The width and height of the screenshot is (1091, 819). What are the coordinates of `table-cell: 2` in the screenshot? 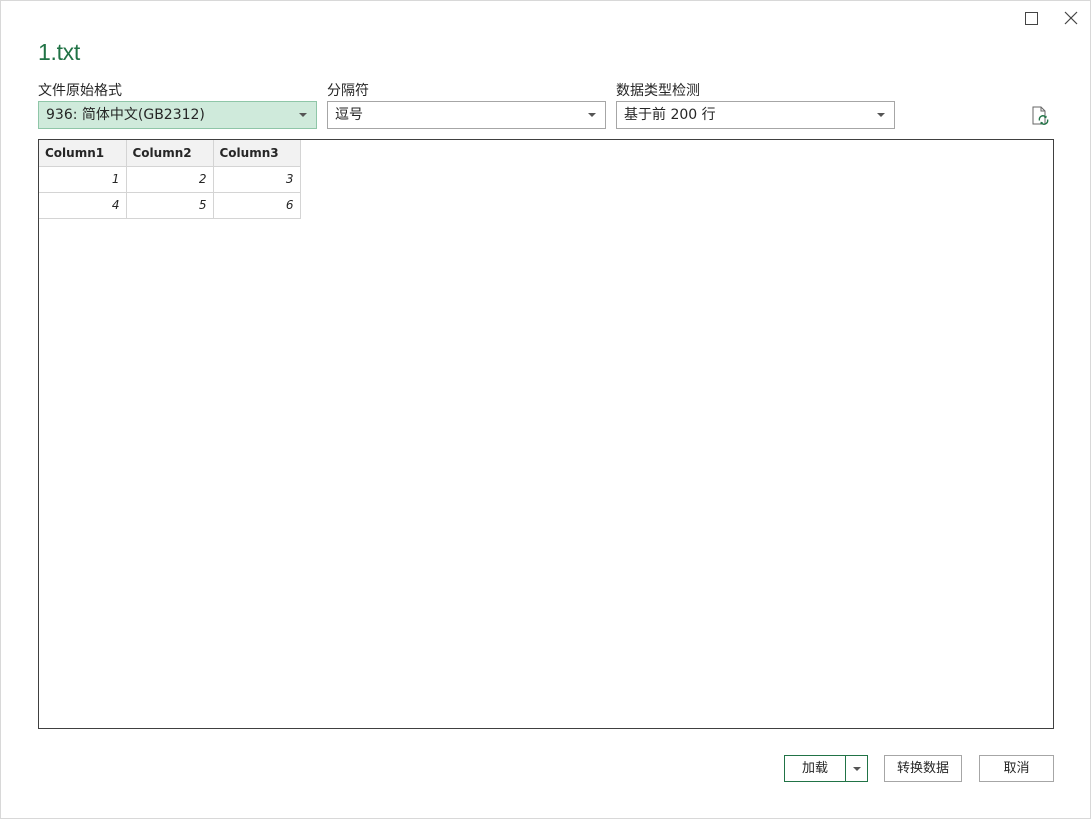 It's located at (170, 179).